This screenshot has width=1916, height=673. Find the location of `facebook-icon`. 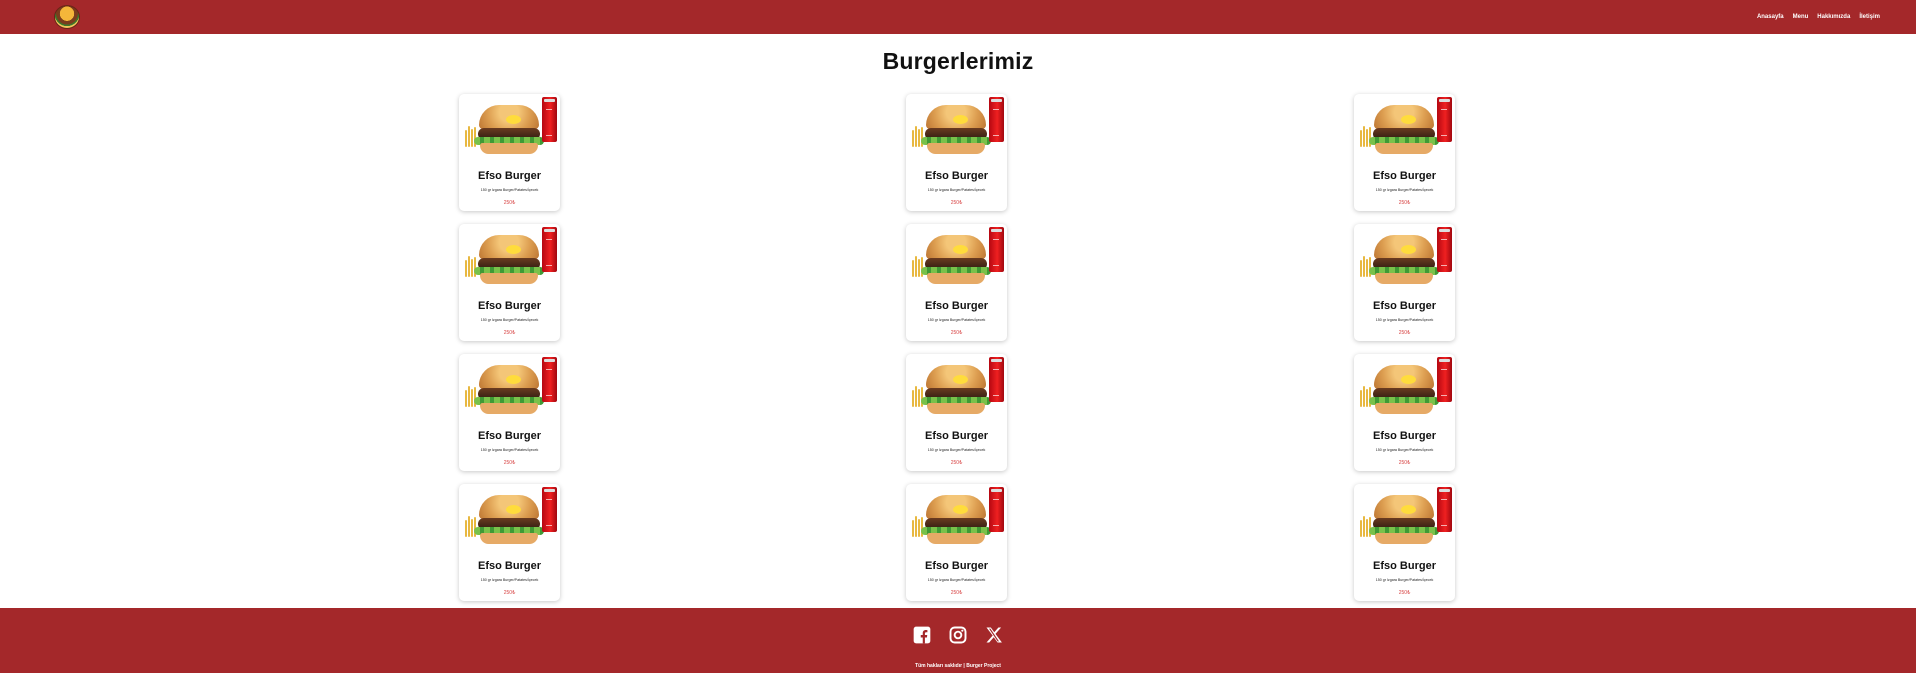

facebook-icon is located at coordinates (922, 635).